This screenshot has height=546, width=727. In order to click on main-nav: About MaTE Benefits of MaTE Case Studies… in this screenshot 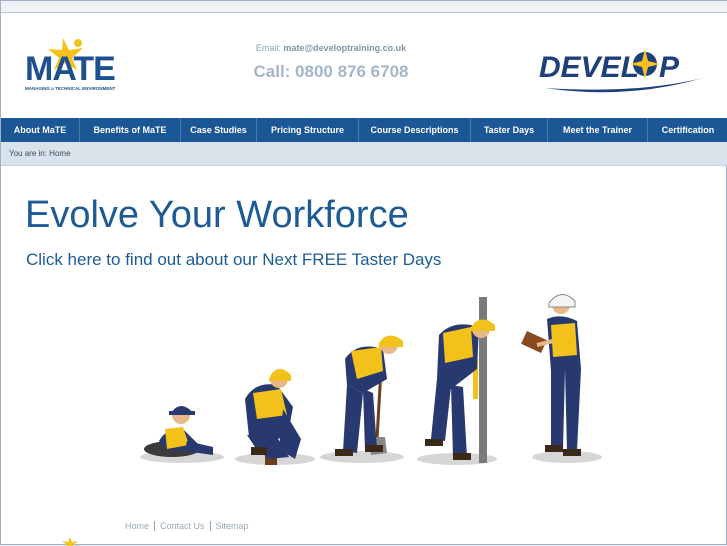, I will do `click(364, 130)`.